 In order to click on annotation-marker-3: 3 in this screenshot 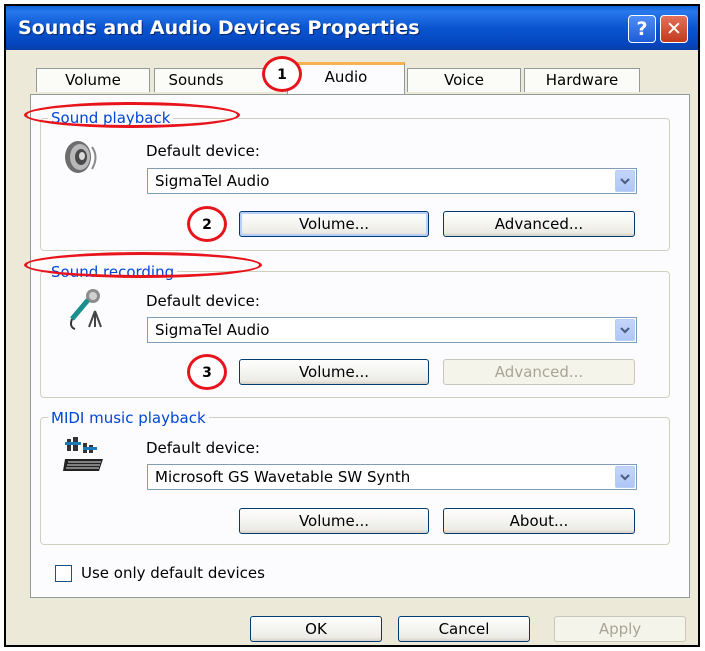, I will do `click(207, 372)`.